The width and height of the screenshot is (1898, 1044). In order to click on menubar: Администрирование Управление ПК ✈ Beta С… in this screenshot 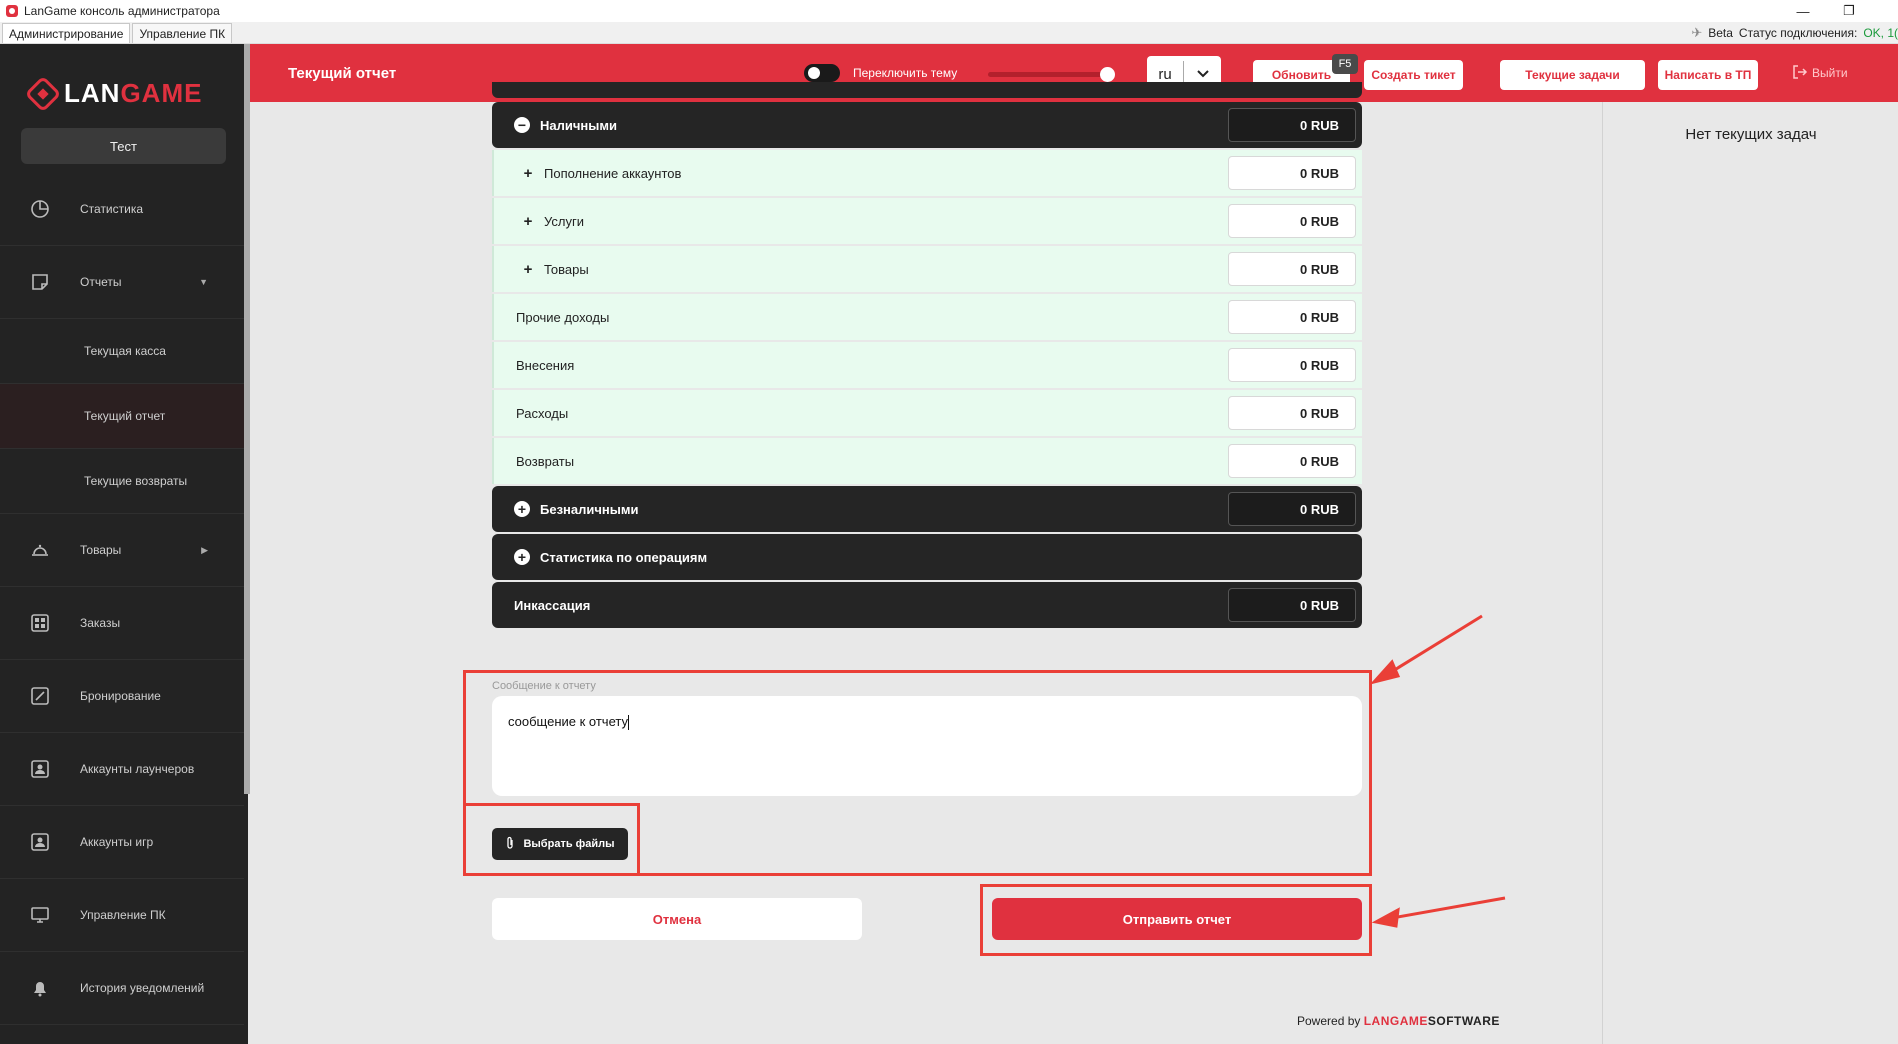, I will do `click(949, 33)`.